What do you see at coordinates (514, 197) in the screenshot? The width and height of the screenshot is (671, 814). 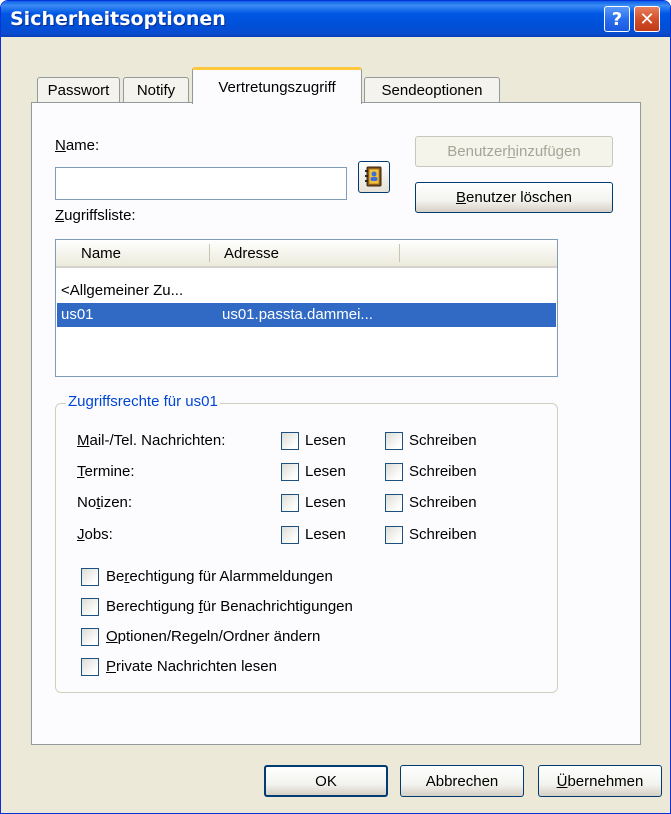 I see `delete-user-button: Benutzer löschen` at bounding box center [514, 197].